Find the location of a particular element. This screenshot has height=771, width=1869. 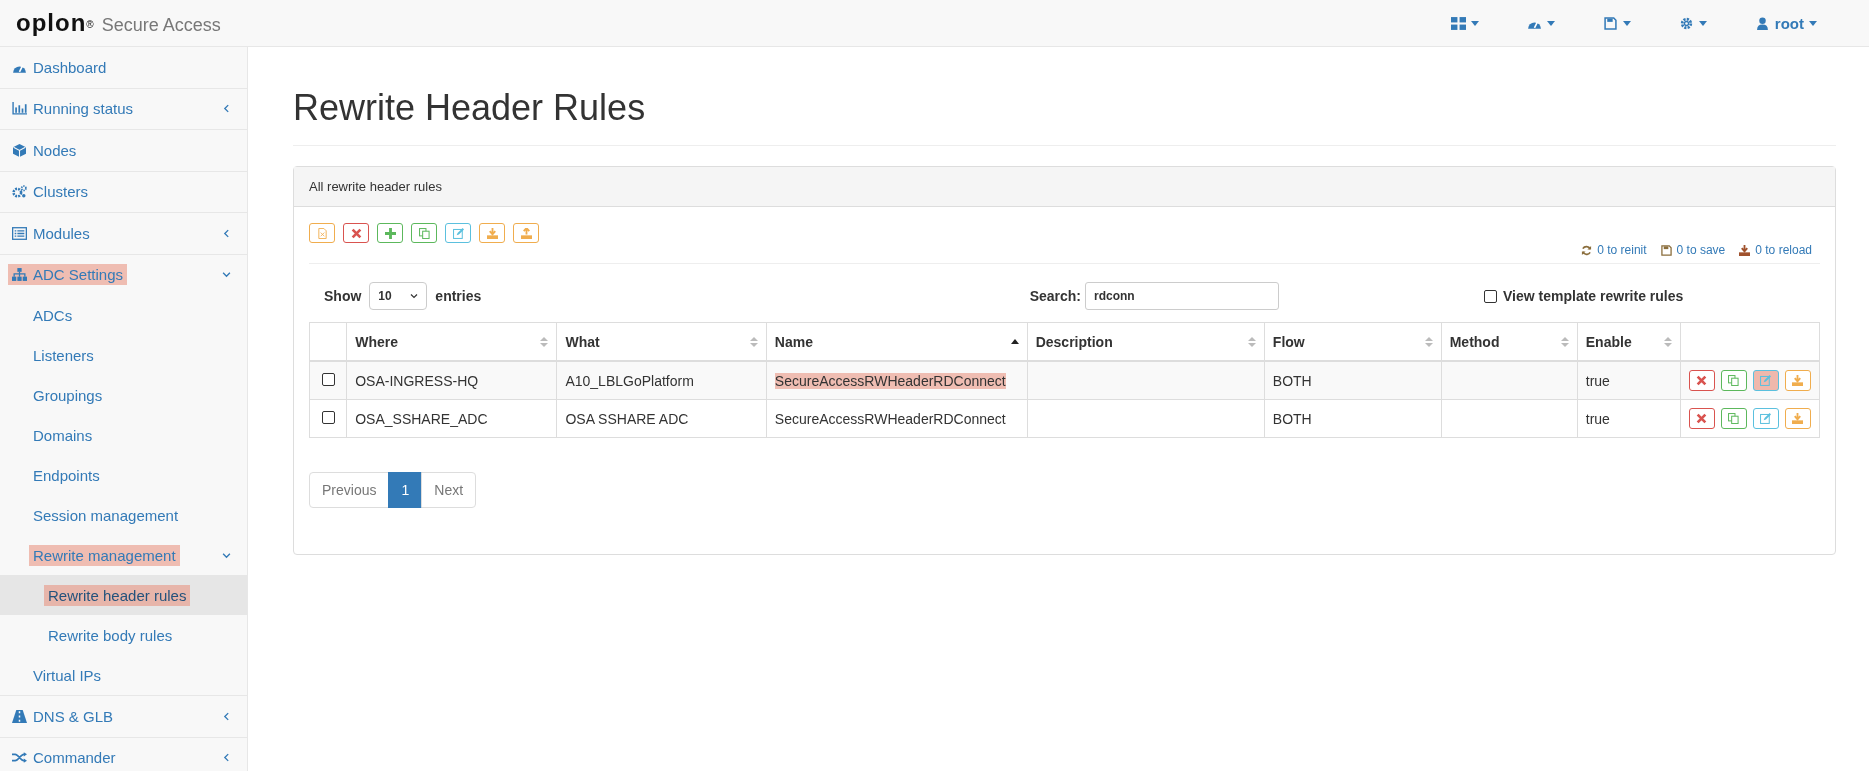

counter-link: 0 to reload is located at coordinates (1775, 250).